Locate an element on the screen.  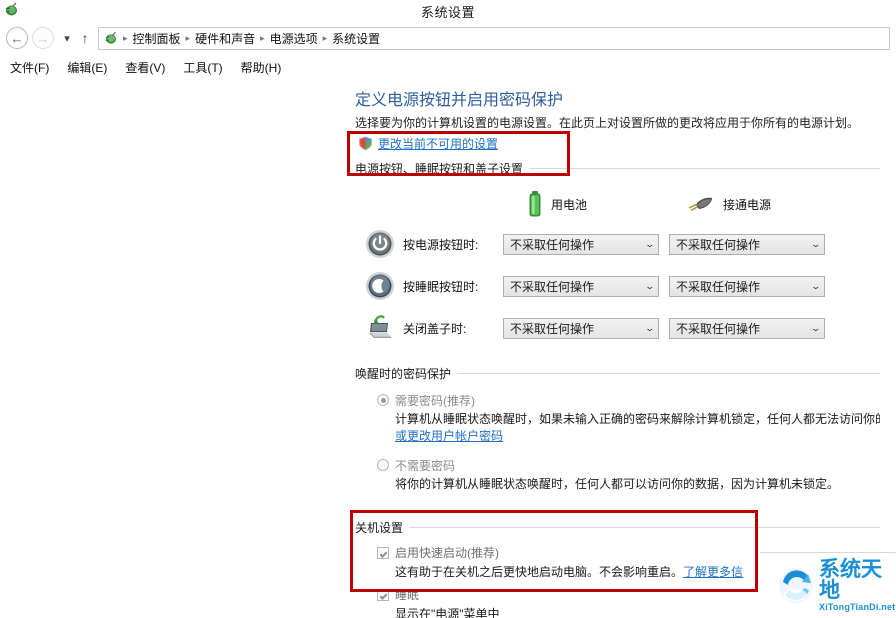
row-label-sleep-button: 按睡眠按钮时: is located at coordinates (441, 286).